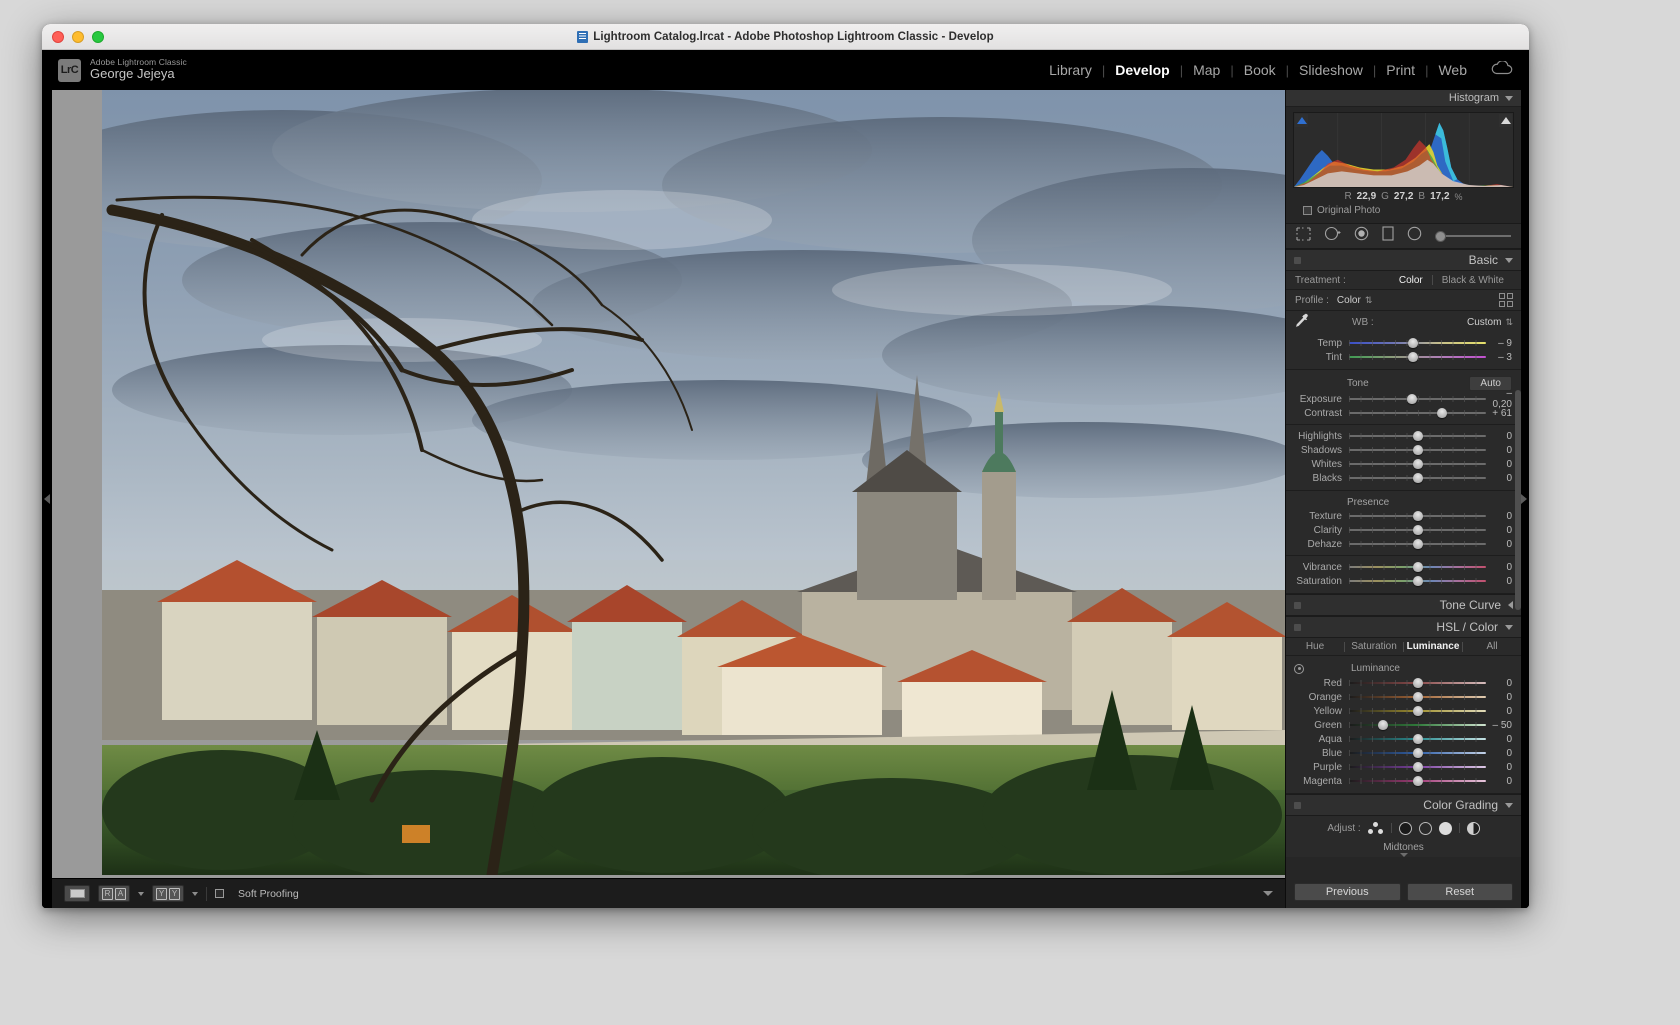  What do you see at coordinates (1499, 767) in the screenshot?
I see `hsl-purple-value: 0` at bounding box center [1499, 767].